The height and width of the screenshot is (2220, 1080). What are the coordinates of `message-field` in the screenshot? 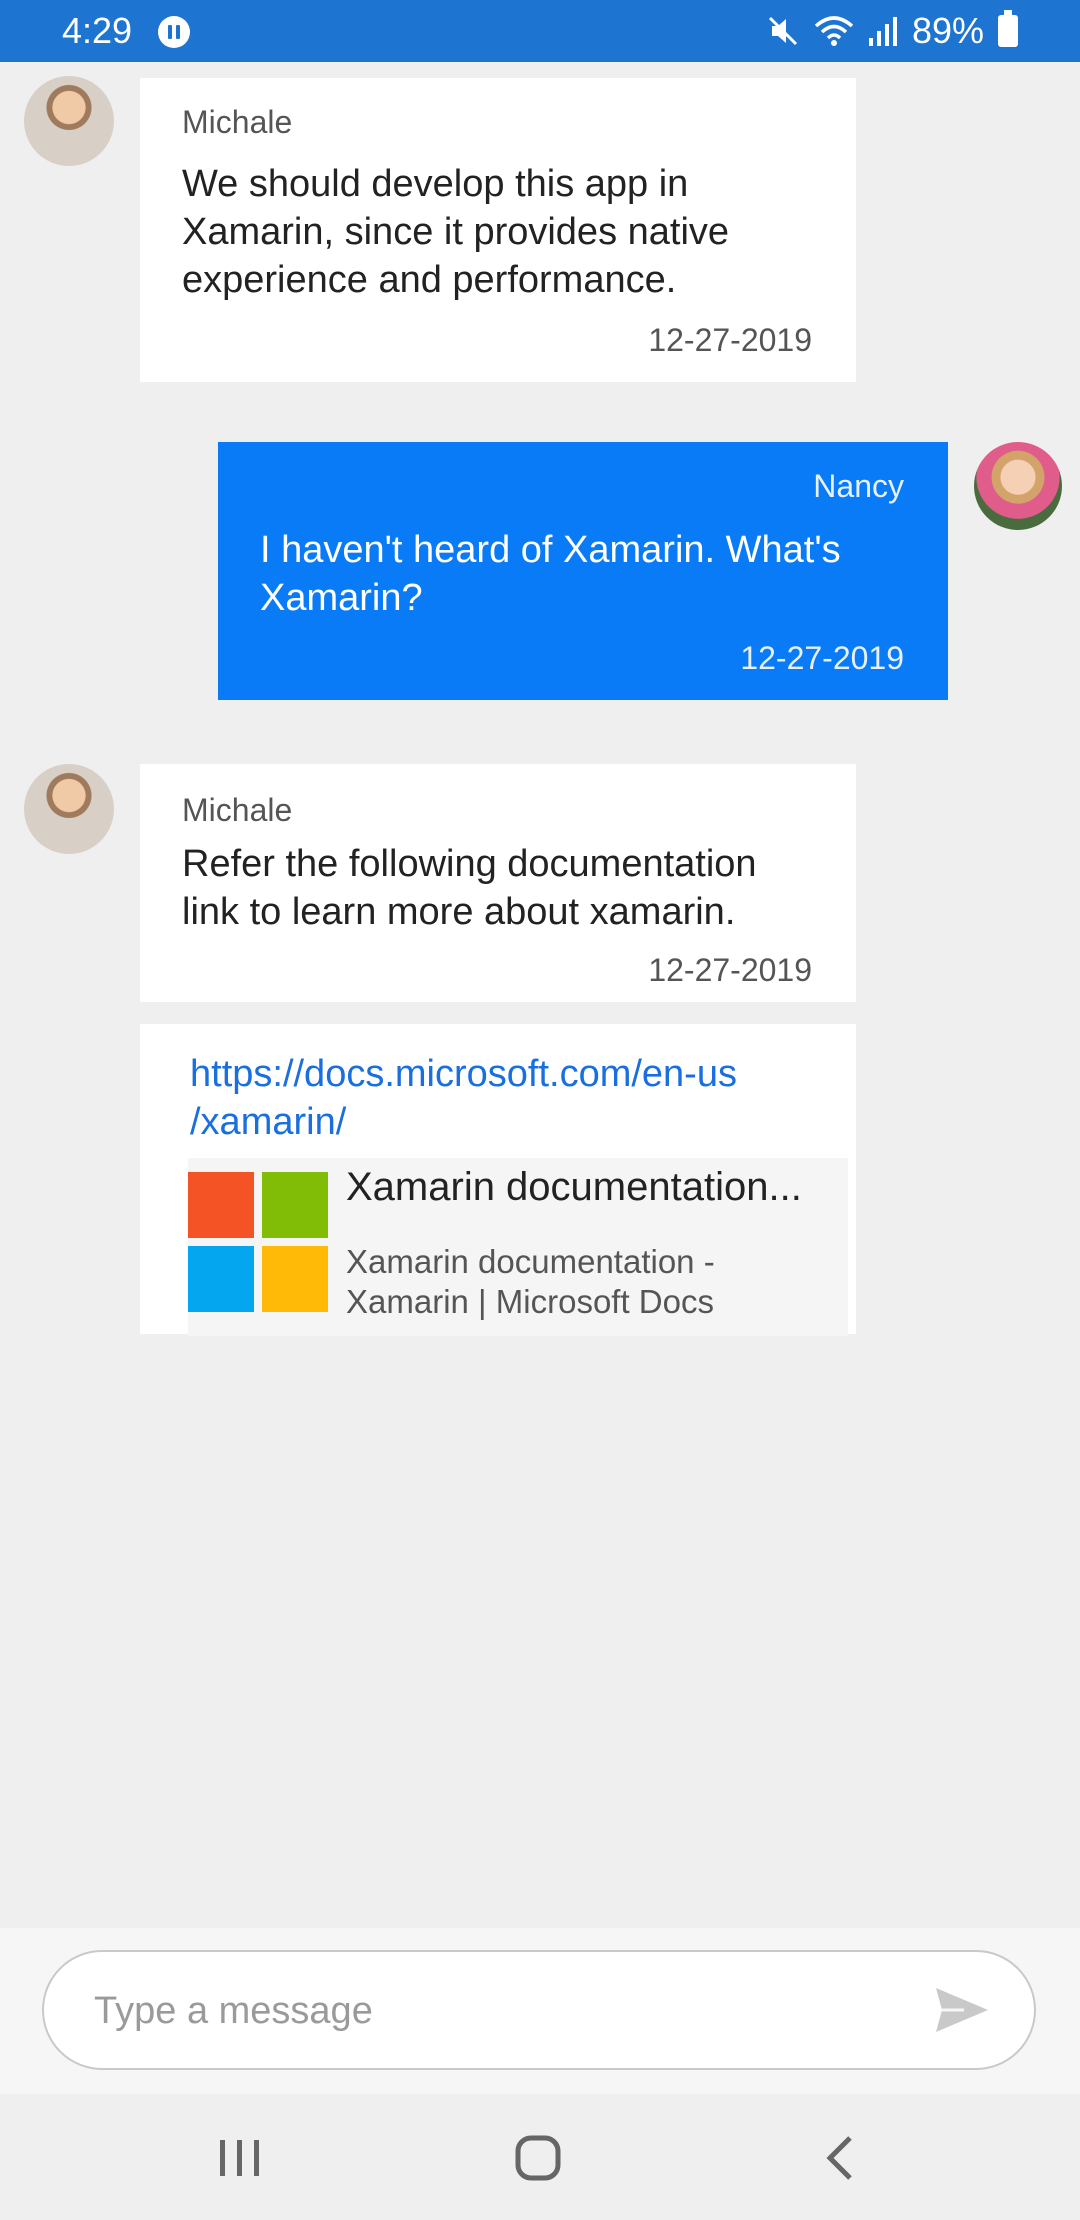 It's located at (539, 2010).